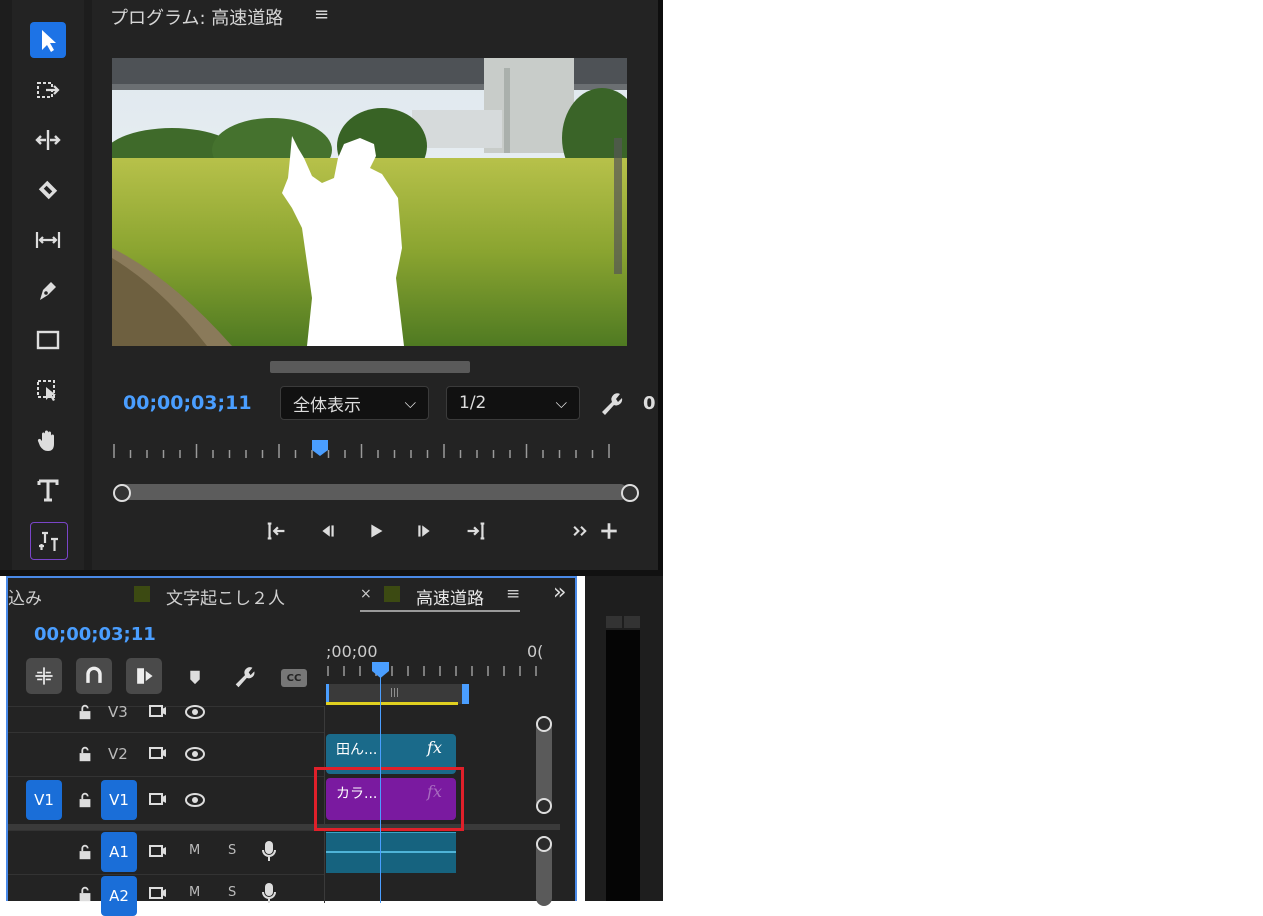 The width and height of the screenshot is (1263, 916). What do you see at coordinates (612, 404) in the screenshot?
I see `wrench-icon` at bounding box center [612, 404].